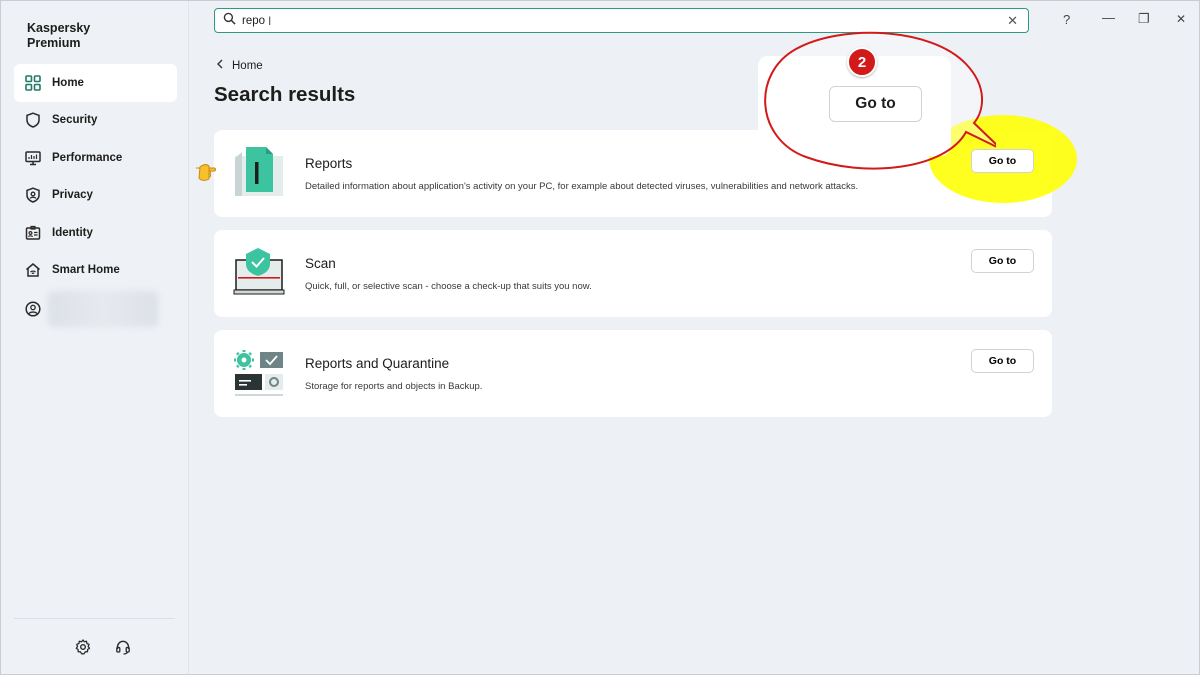  I want to click on breadcrumb: Home, so click(239, 65).